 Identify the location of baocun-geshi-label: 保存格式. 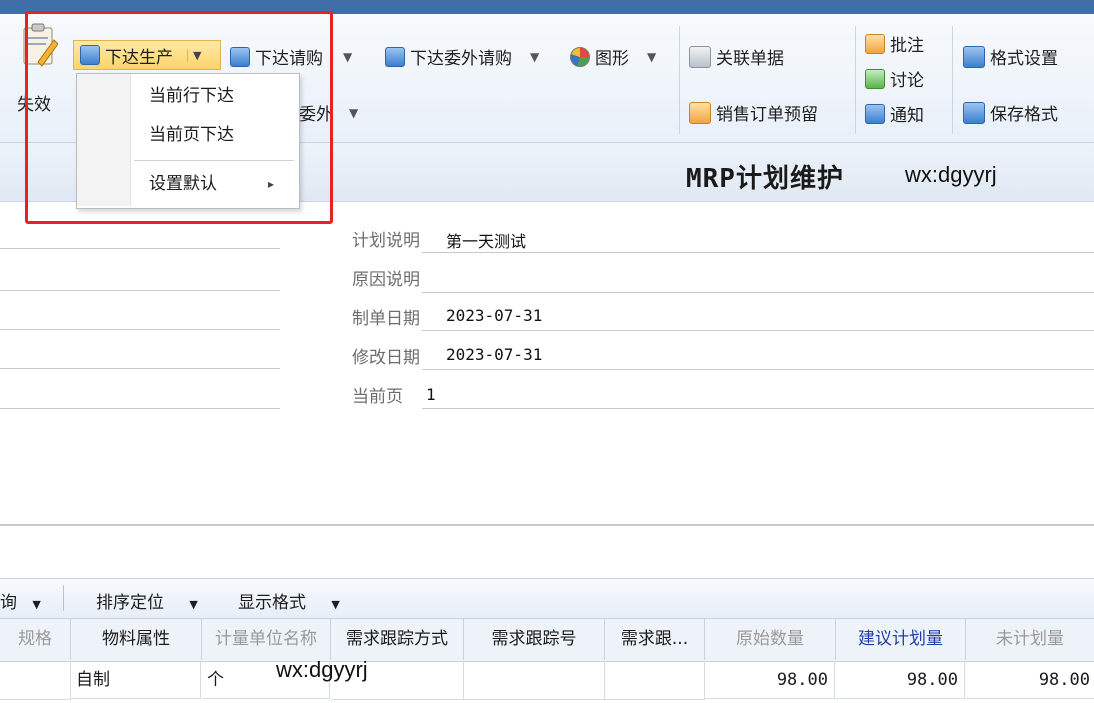
(1024, 115).